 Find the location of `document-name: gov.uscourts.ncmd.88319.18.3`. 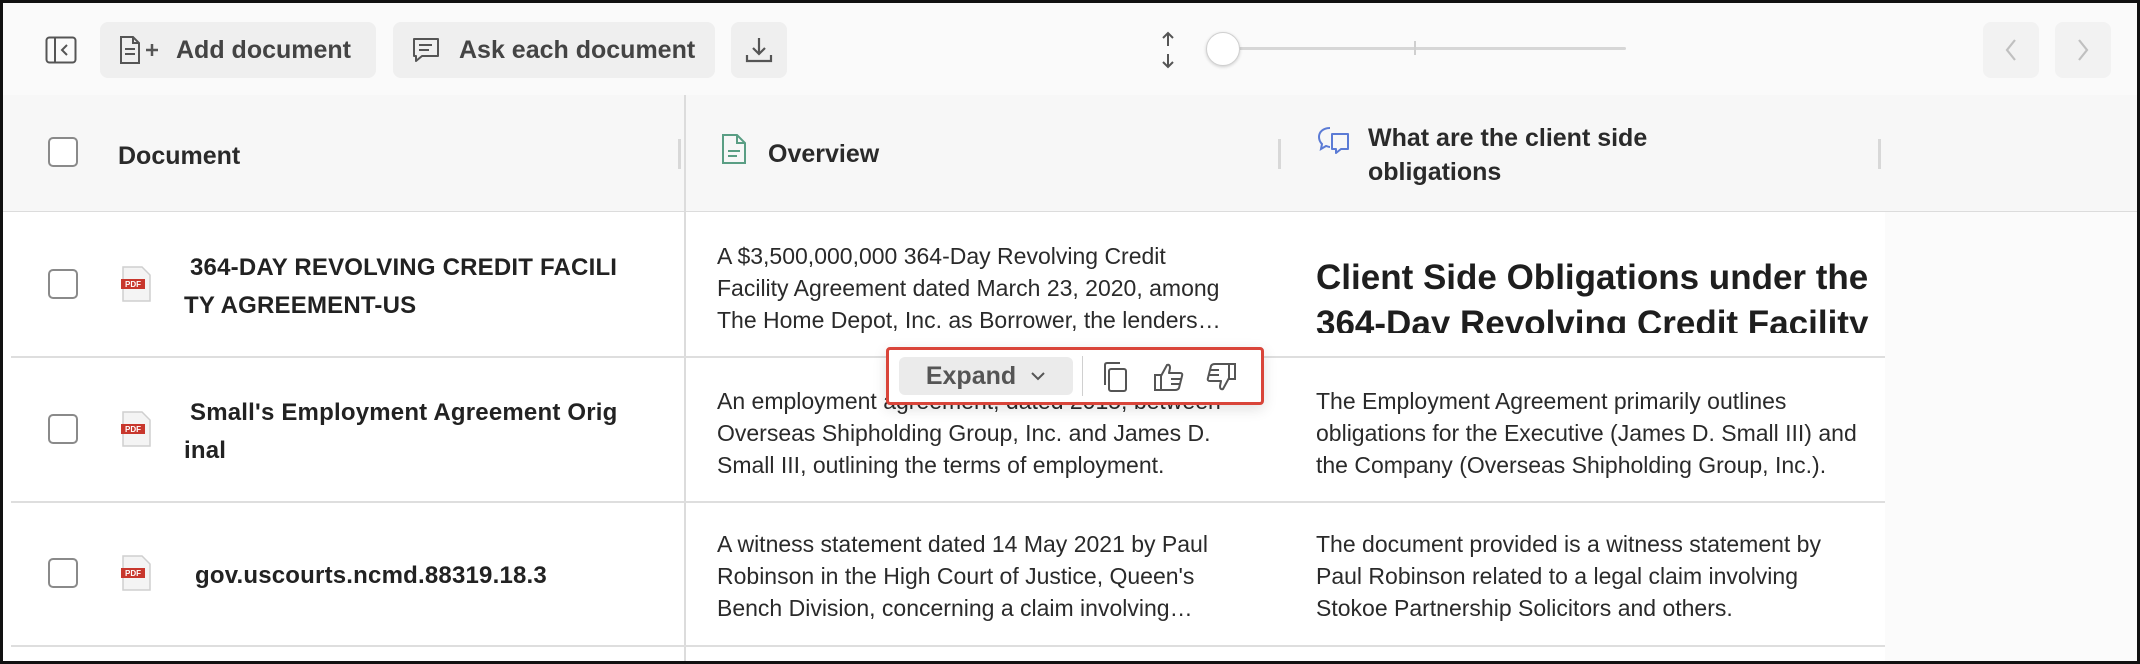

document-name: gov.uscourts.ncmd.88319.18.3 is located at coordinates (371, 576).